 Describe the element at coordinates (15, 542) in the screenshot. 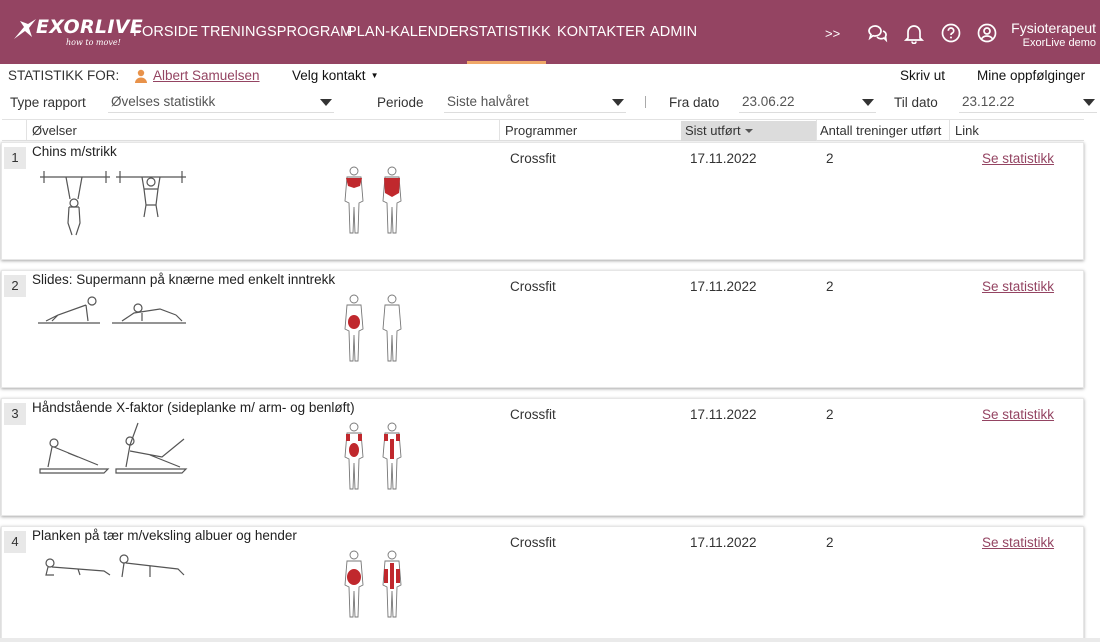

I see `row-number: 4` at that location.